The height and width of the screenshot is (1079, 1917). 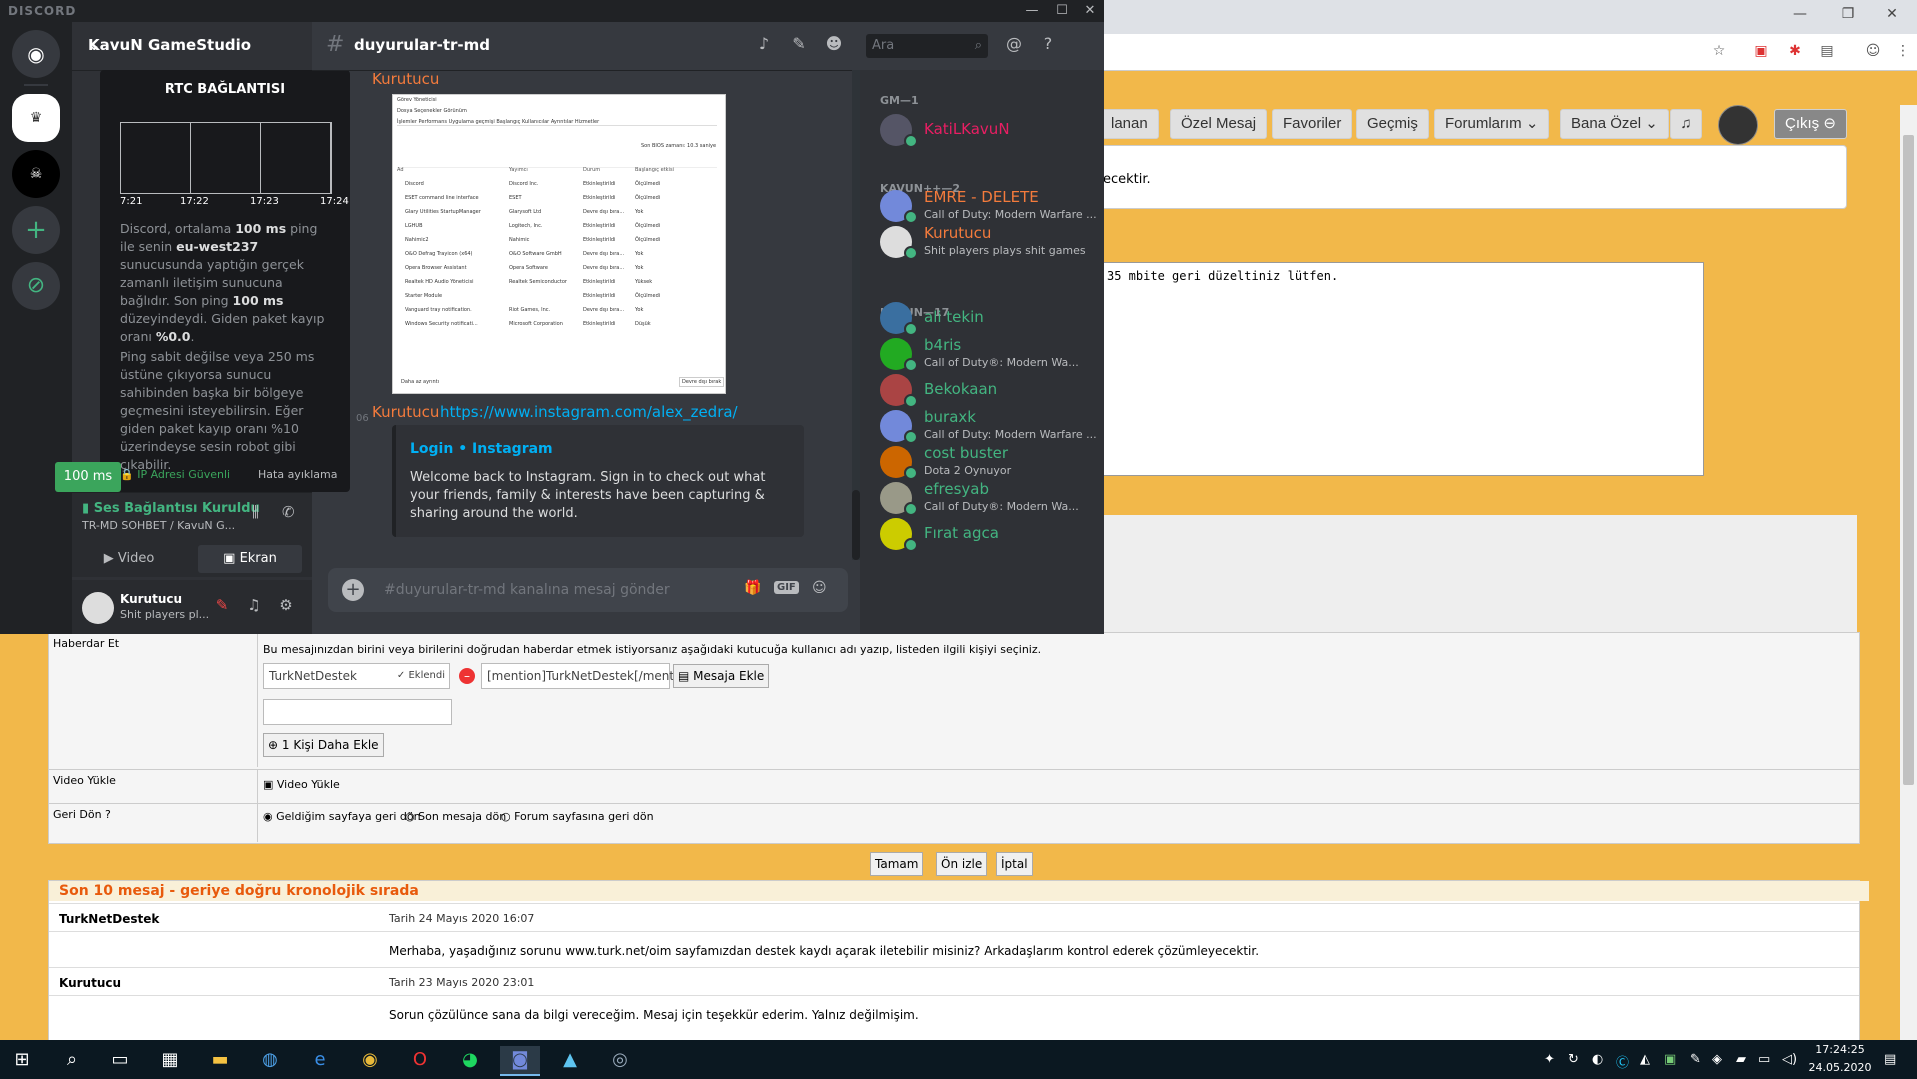 What do you see at coordinates (1717, 1059) in the screenshot?
I see `tray-icon: ◈` at bounding box center [1717, 1059].